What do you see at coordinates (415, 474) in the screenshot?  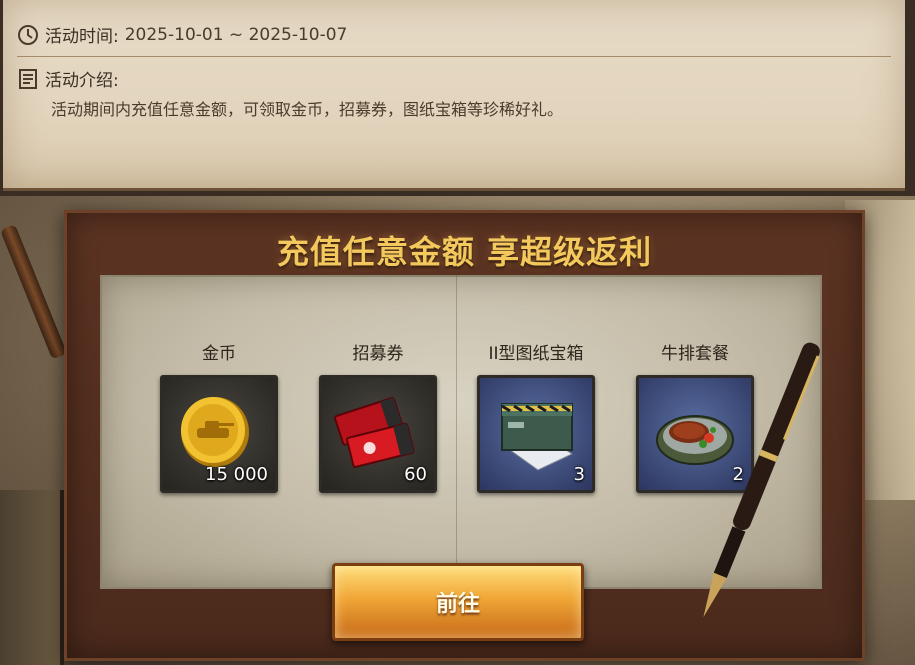 I see `reward-quantity: 60` at bounding box center [415, 474].